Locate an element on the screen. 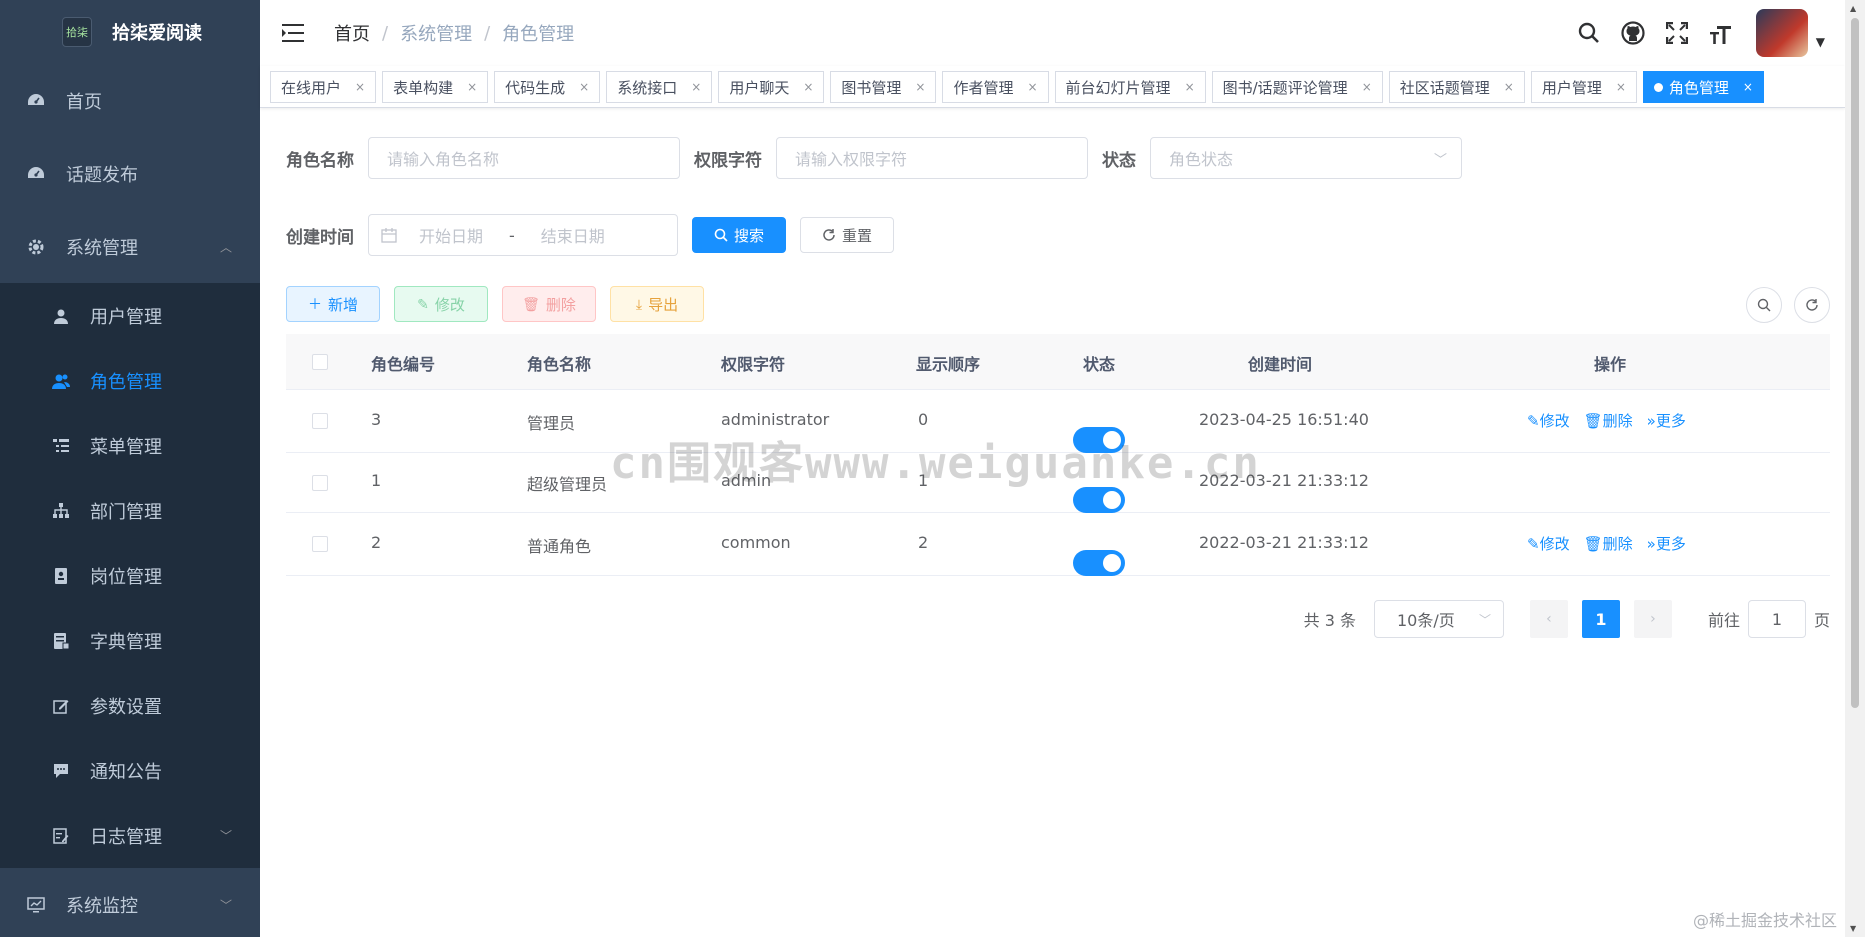 The height and width of the screenshot is (937, 1865). tag-slideshow-management: 前台幻灯片管理 × is located at coordinates (1130, 87).